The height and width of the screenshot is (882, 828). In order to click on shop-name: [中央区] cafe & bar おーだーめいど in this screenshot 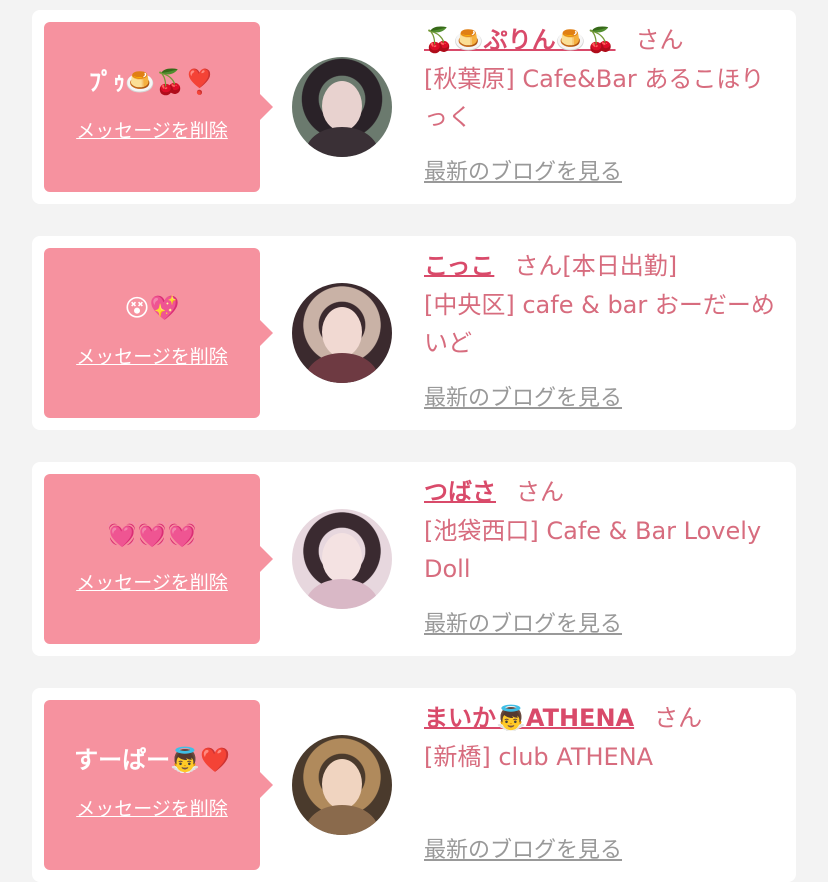, I will do `click(599, 324)`.